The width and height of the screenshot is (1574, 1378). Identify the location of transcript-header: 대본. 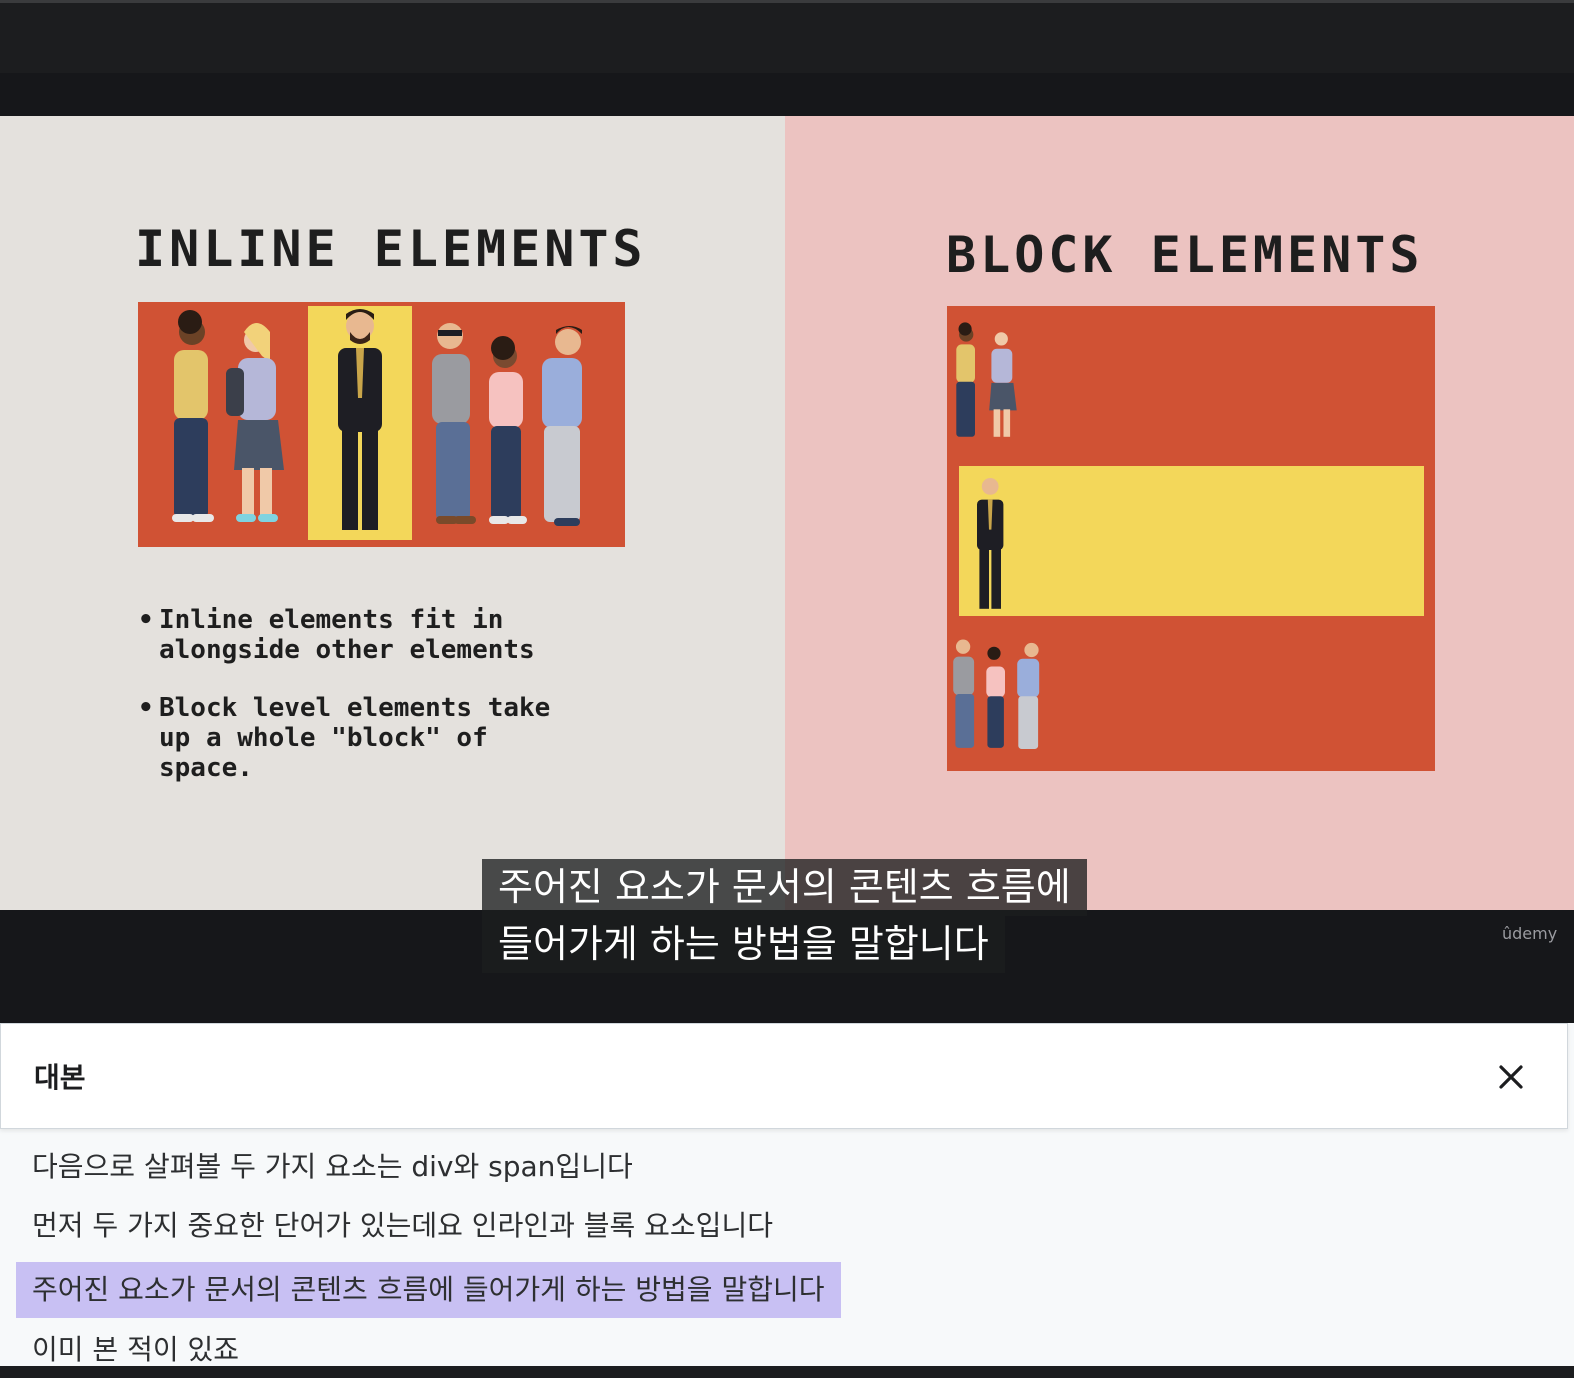
(784, 1076).